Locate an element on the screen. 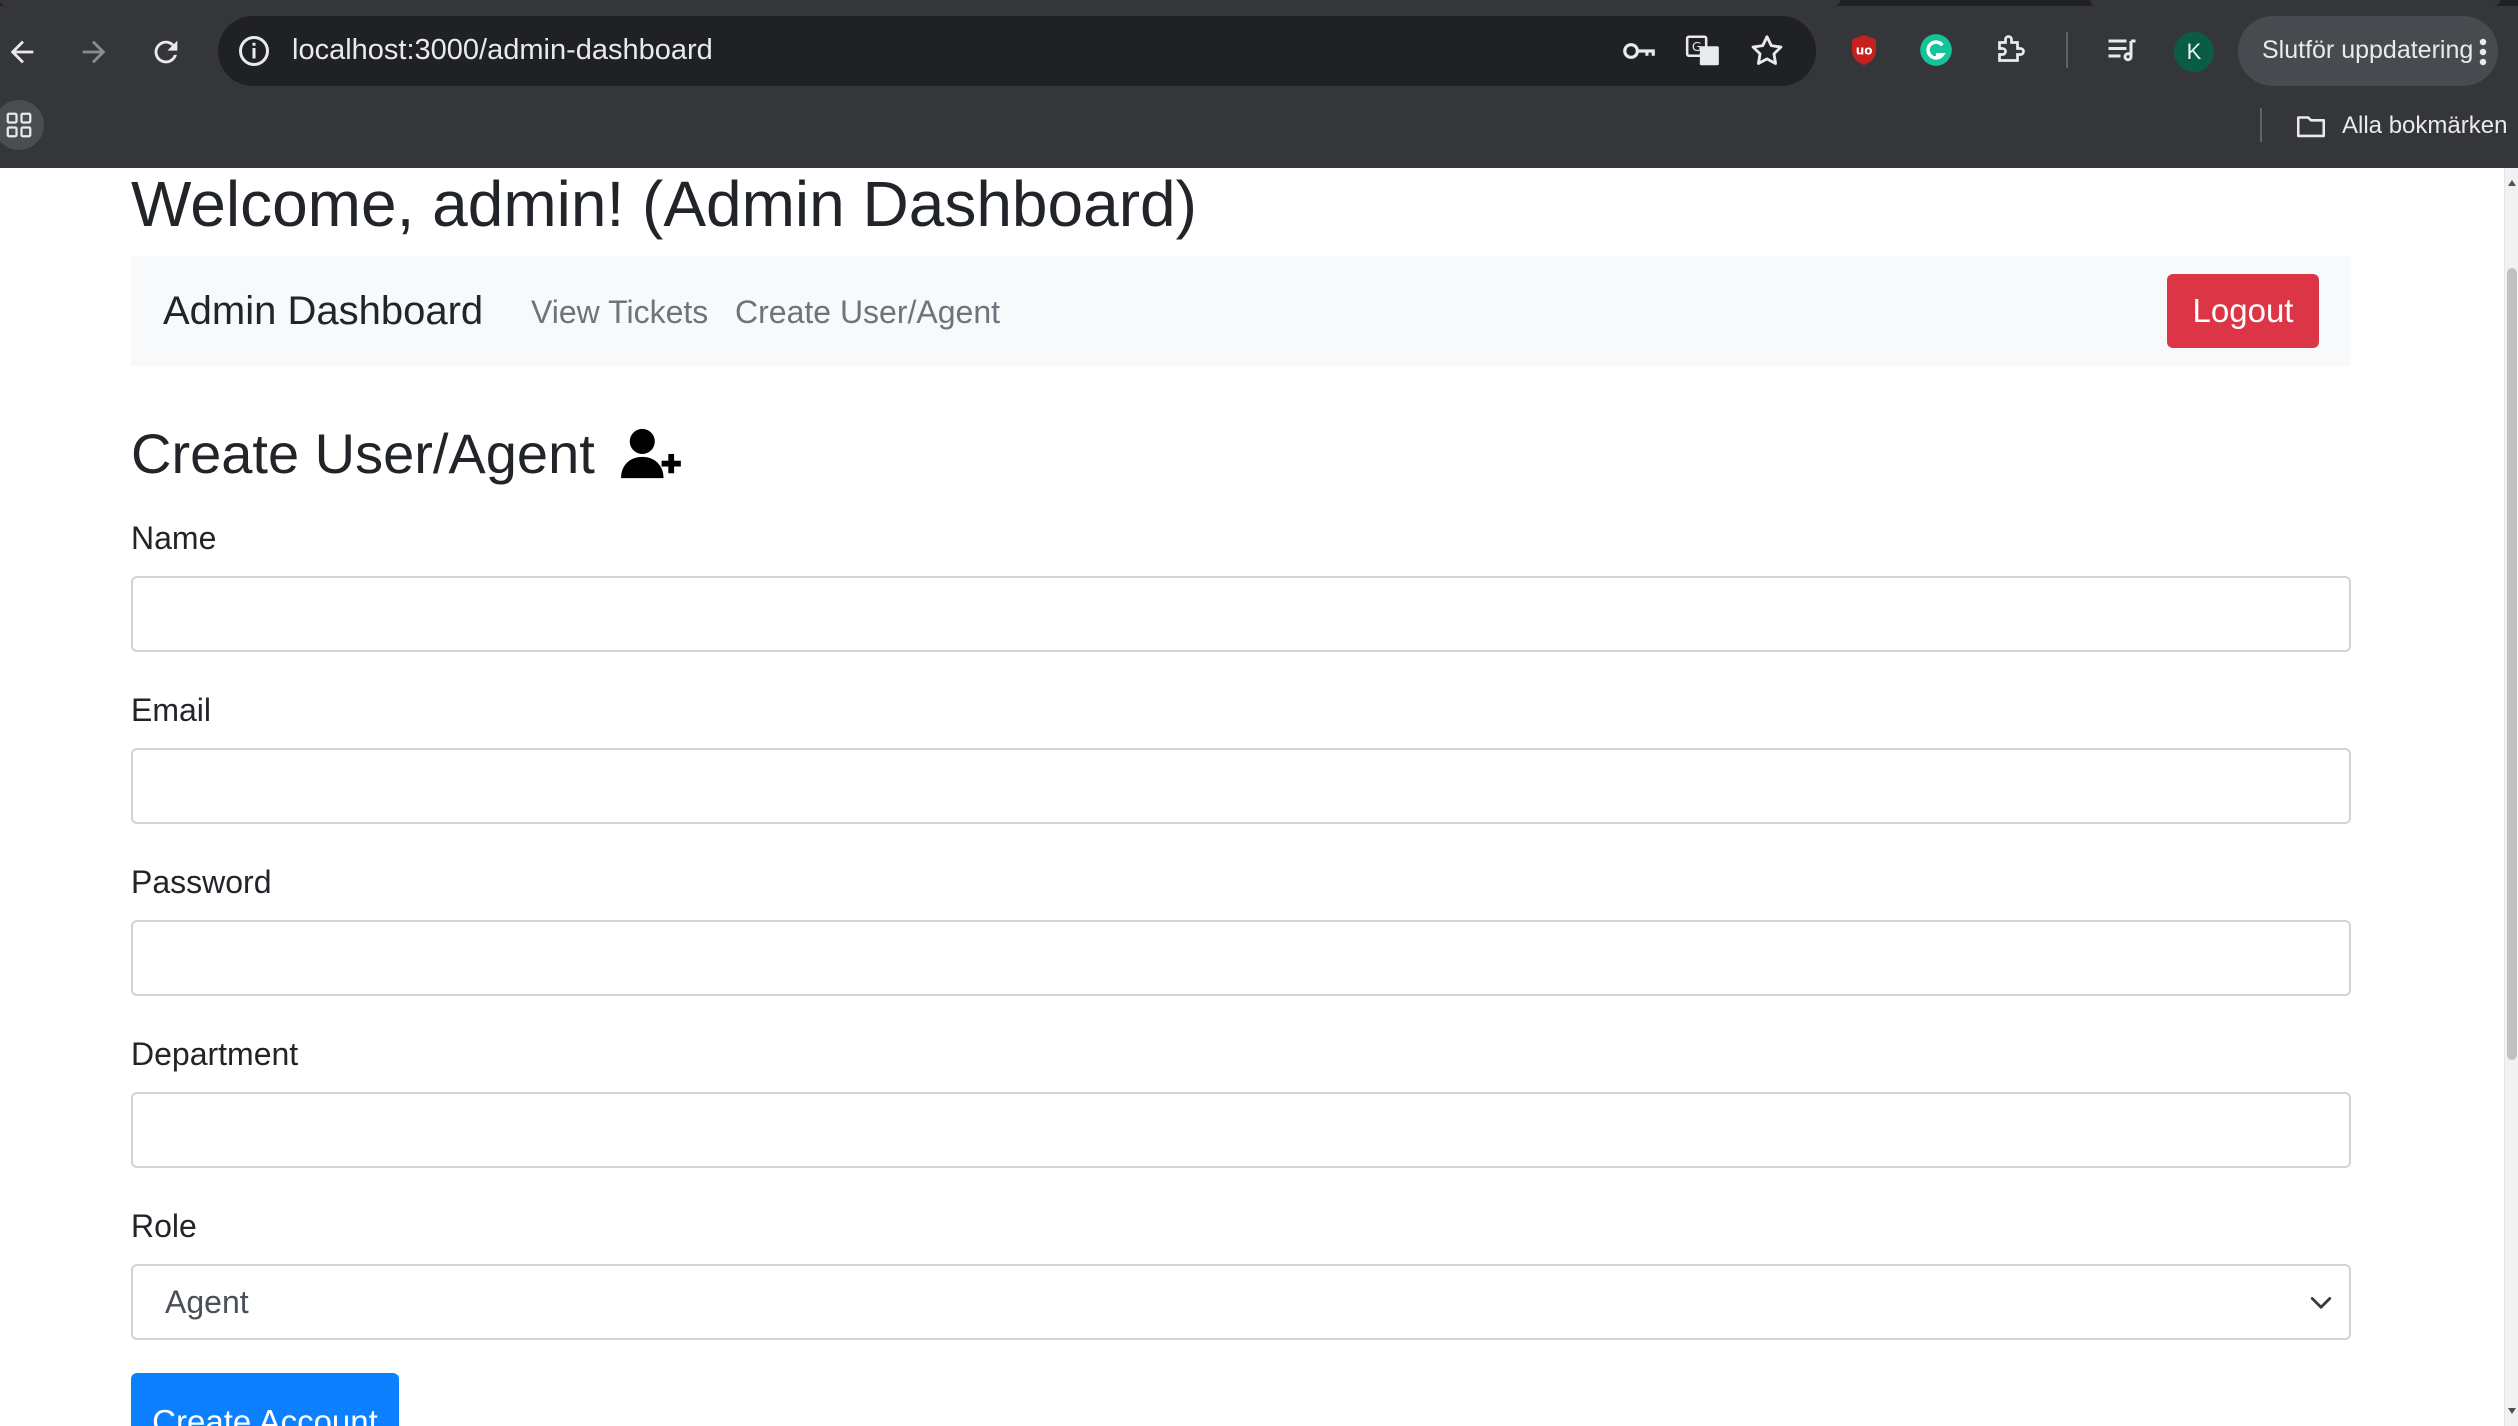 The image size is (2518, 1426). address-bar: localhost:3000/admin-dashboard G is located at coordinates (1017, 51).